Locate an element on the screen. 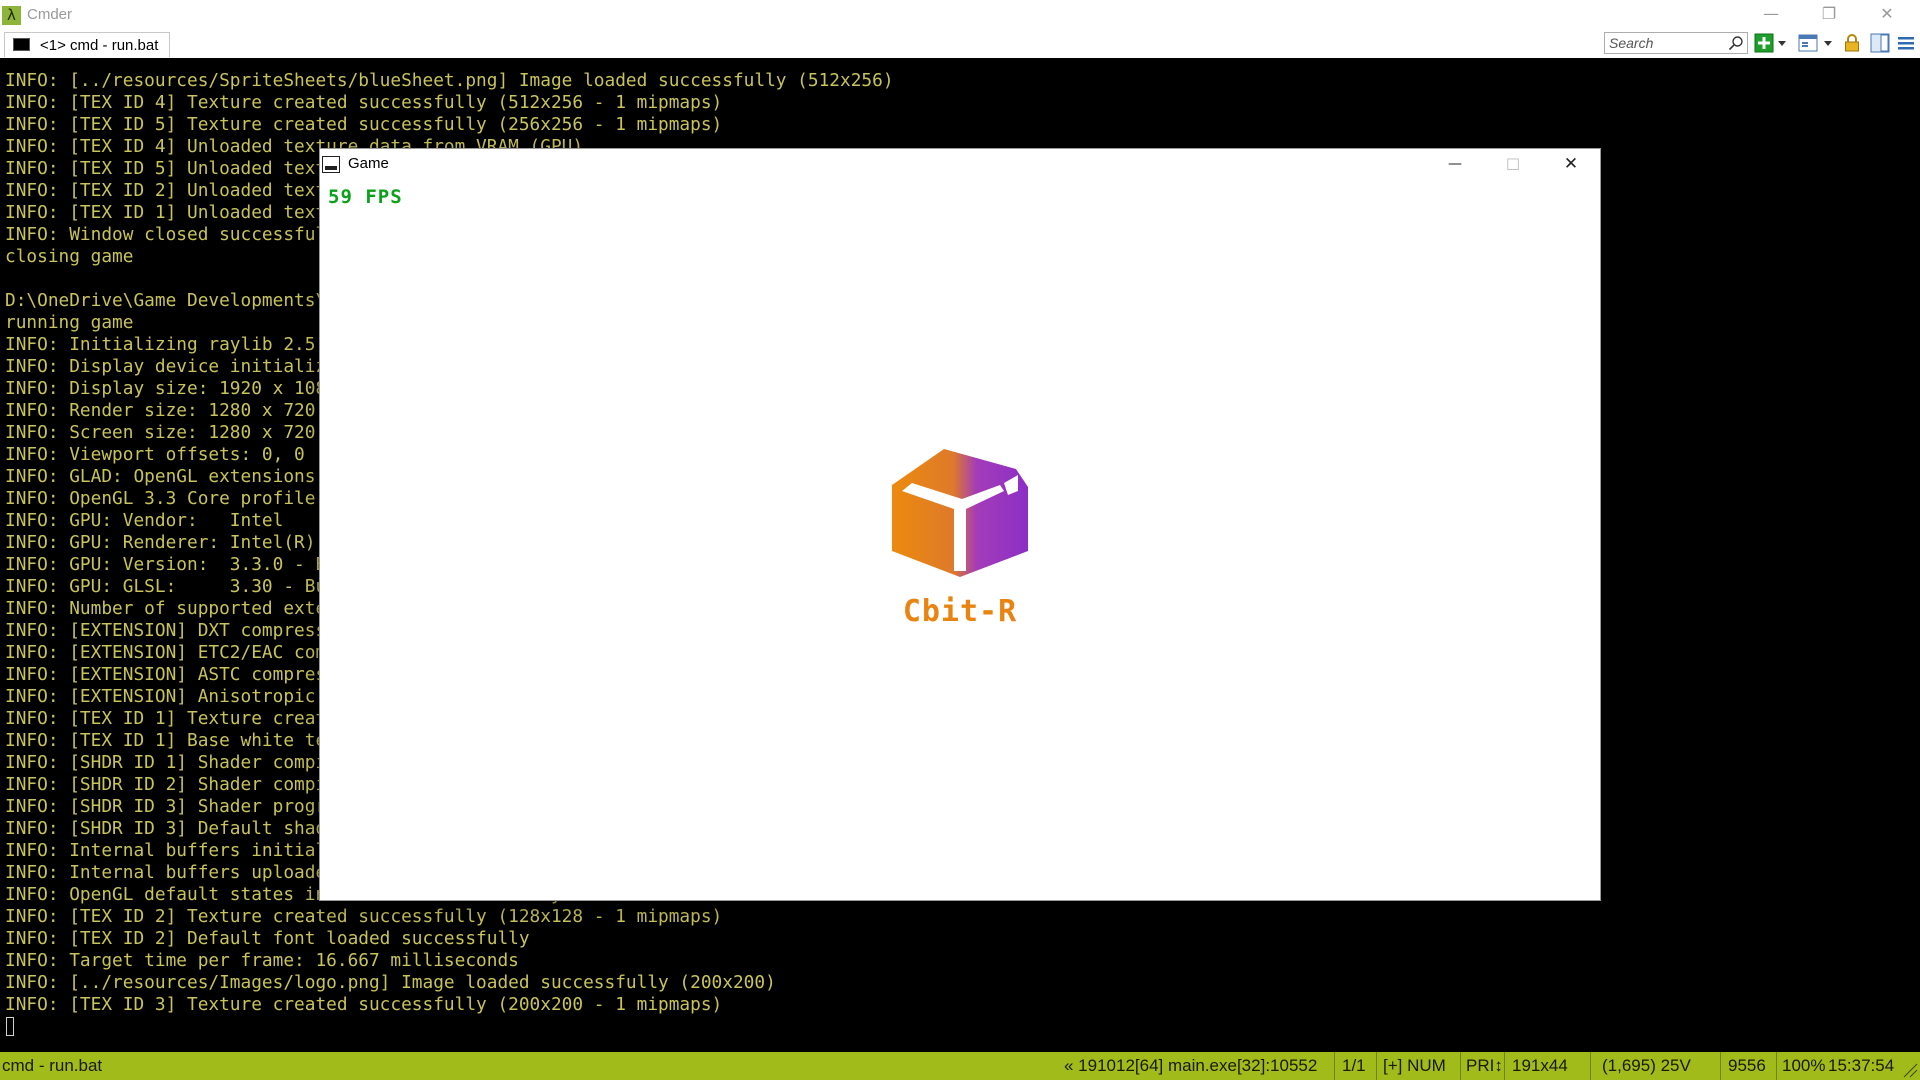 The width and height of the screenshot is (1920, 1080). console-line: INFO: [EXTENSION] DXT compressed is located at coordinates (176, 630).